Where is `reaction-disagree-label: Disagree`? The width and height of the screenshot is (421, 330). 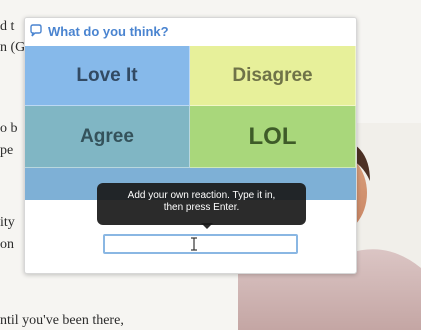 reaction-disagree-label: Disagree is located at coordinates (272, 75).